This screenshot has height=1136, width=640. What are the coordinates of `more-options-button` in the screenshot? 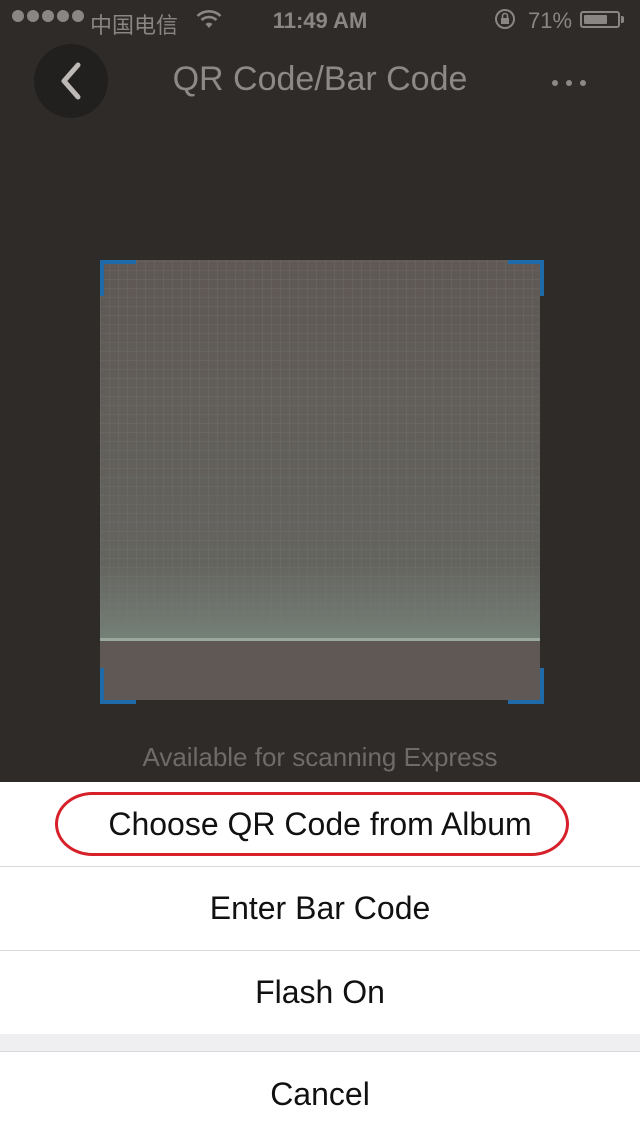 It's located at (569, 83).